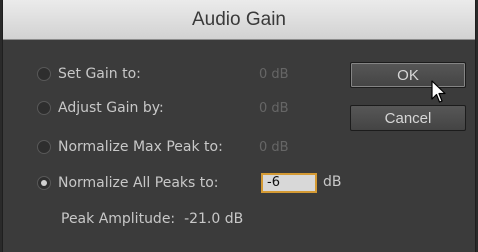 The image size is (478, 252). What do you see at coordinates (408, 118) in the screenshot?
I see `cancel-button: Cancel` at bounding box center [408, 118].